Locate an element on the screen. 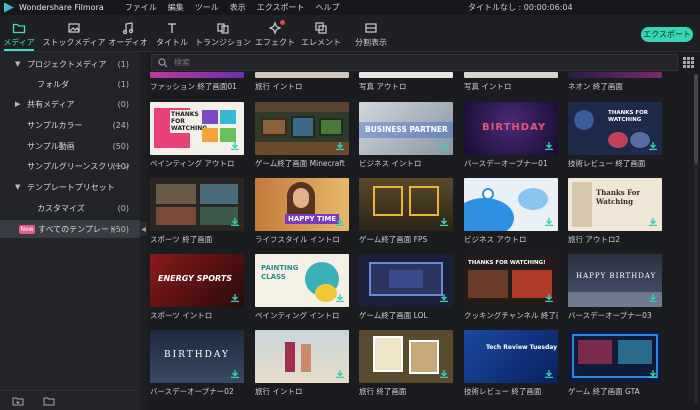 The image size is (700, 410). menu-edit: 編集 is located at coordinates (176, 7).